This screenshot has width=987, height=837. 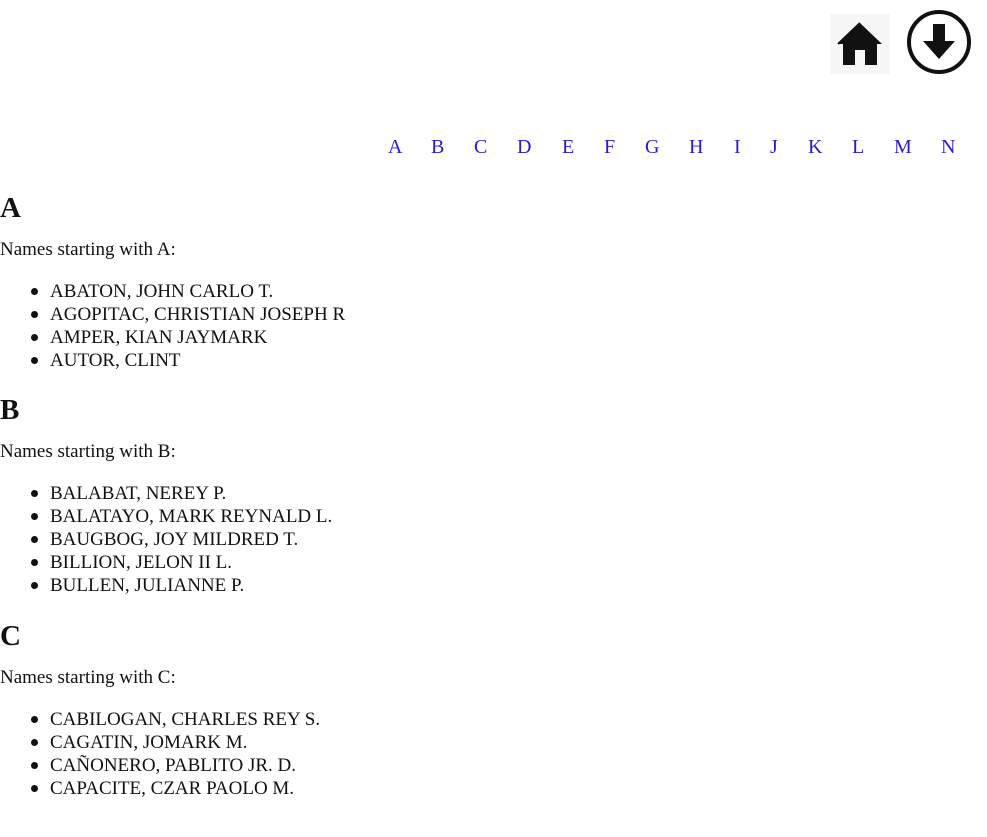 I want to click on section-heading: C, so click(x=10, y=636).